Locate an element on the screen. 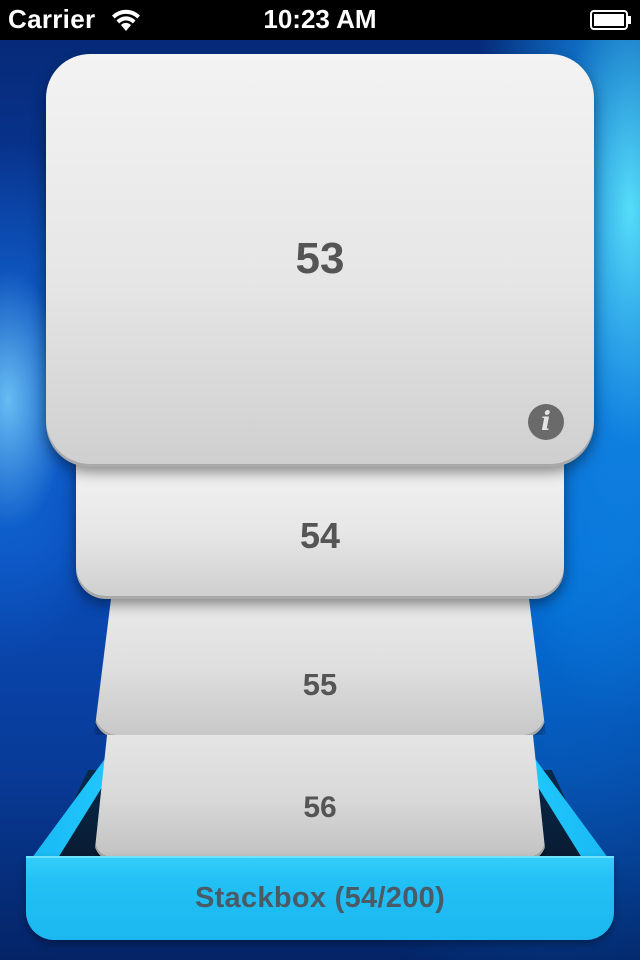 This screenshot has width=640, height=960. status-bar: Carrier 10:23 AM is located at coordinates (320, 20).